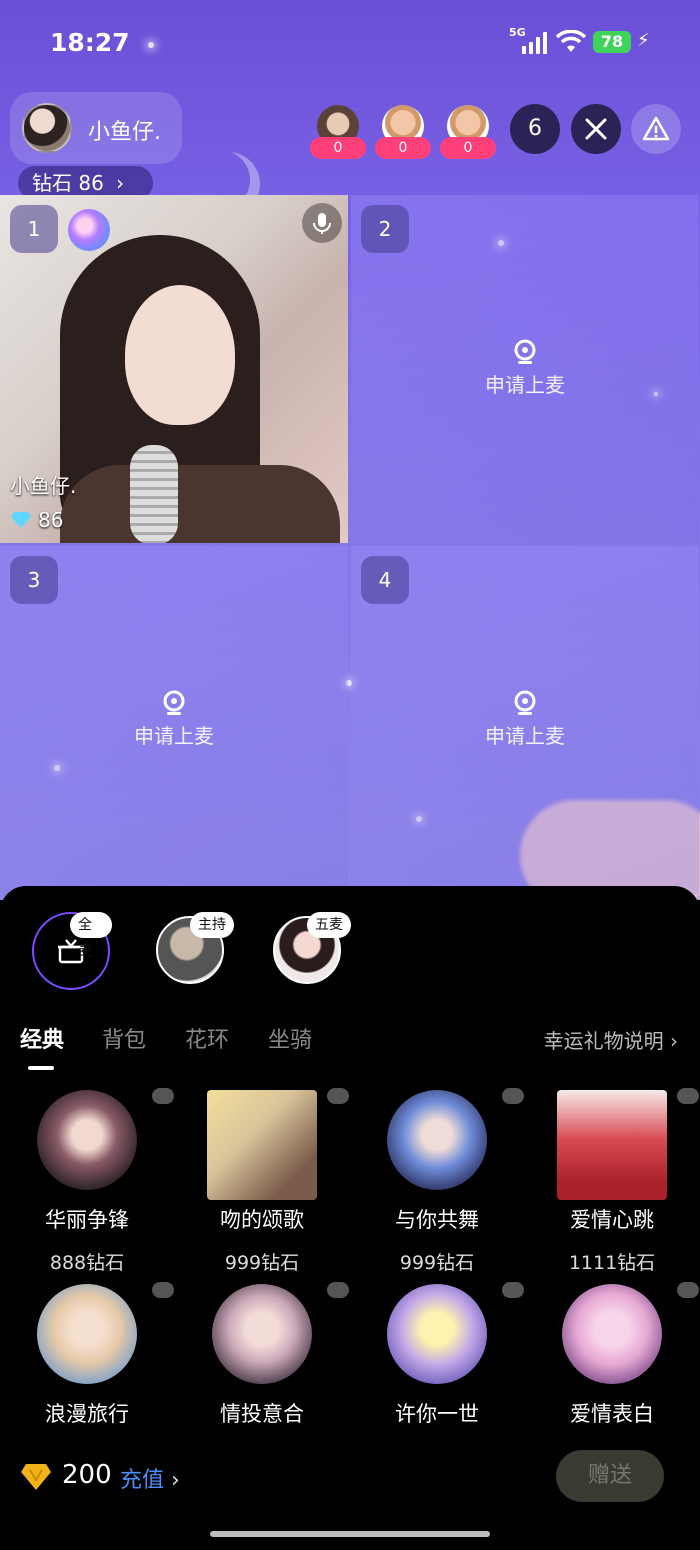  Describe the element at coordinates (87, 1263) in the screenshot. I see `gift-price: 888钻石` at that location.